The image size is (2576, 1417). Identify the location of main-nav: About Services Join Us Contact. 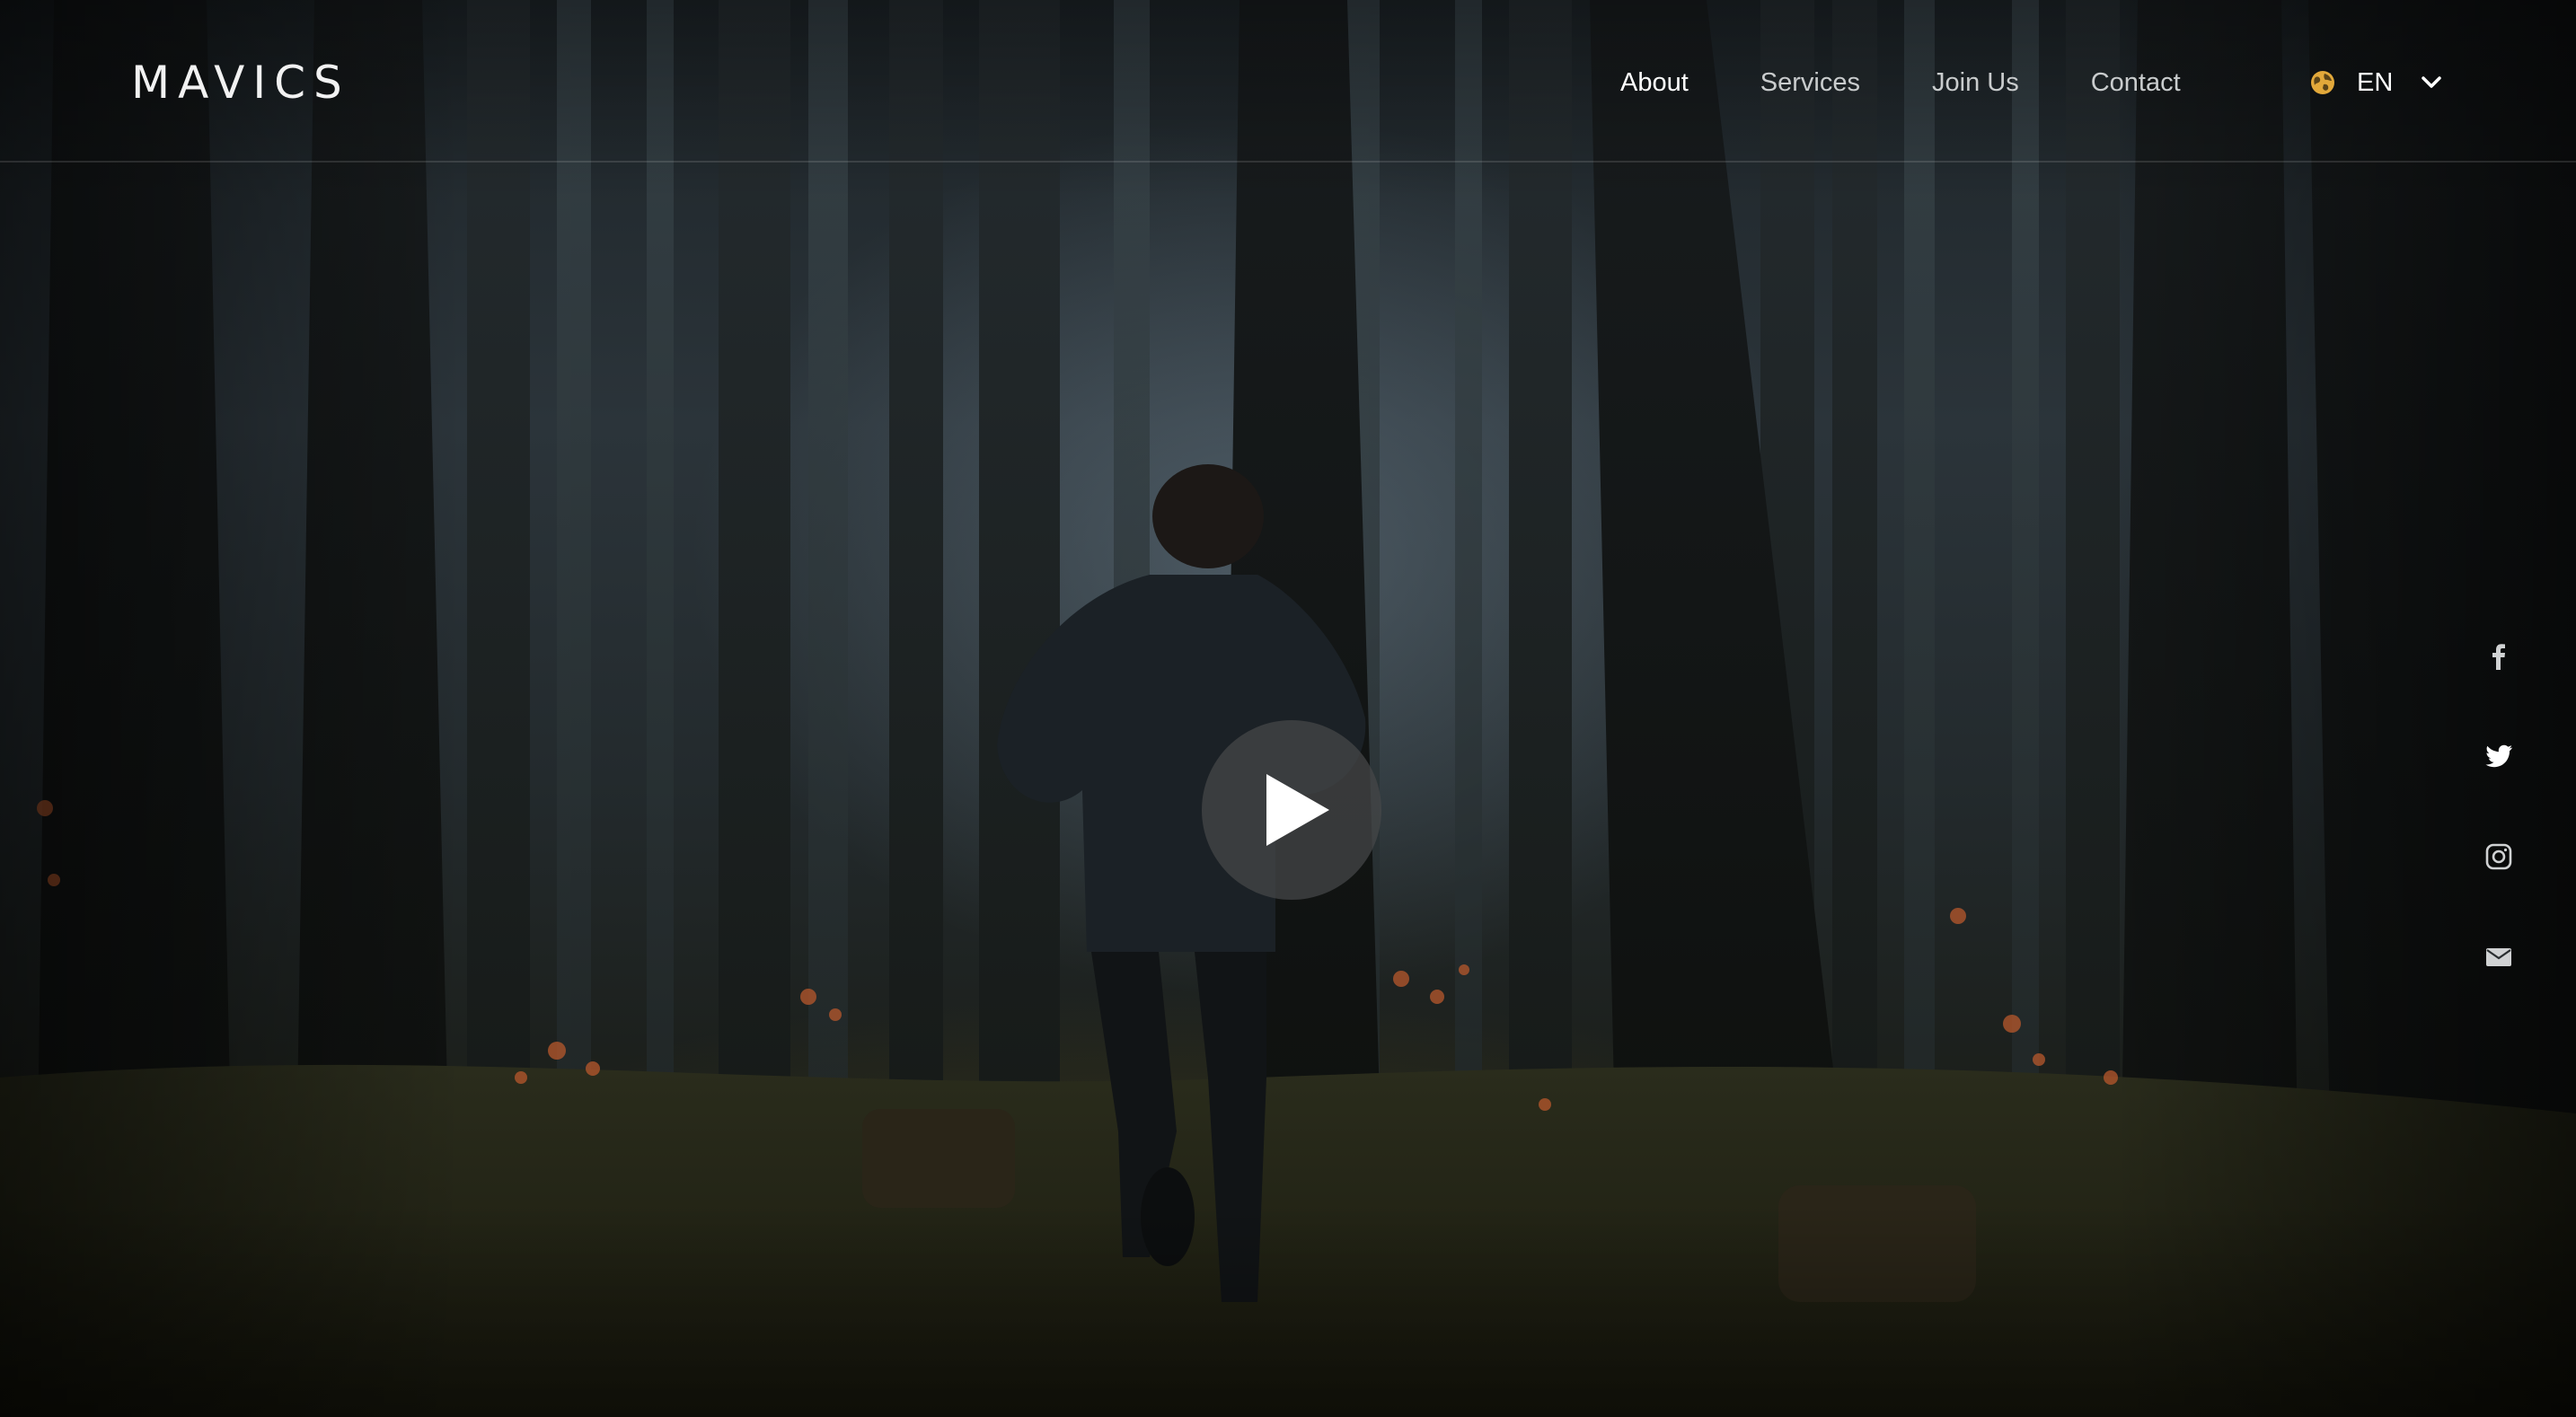
(1936, 83).